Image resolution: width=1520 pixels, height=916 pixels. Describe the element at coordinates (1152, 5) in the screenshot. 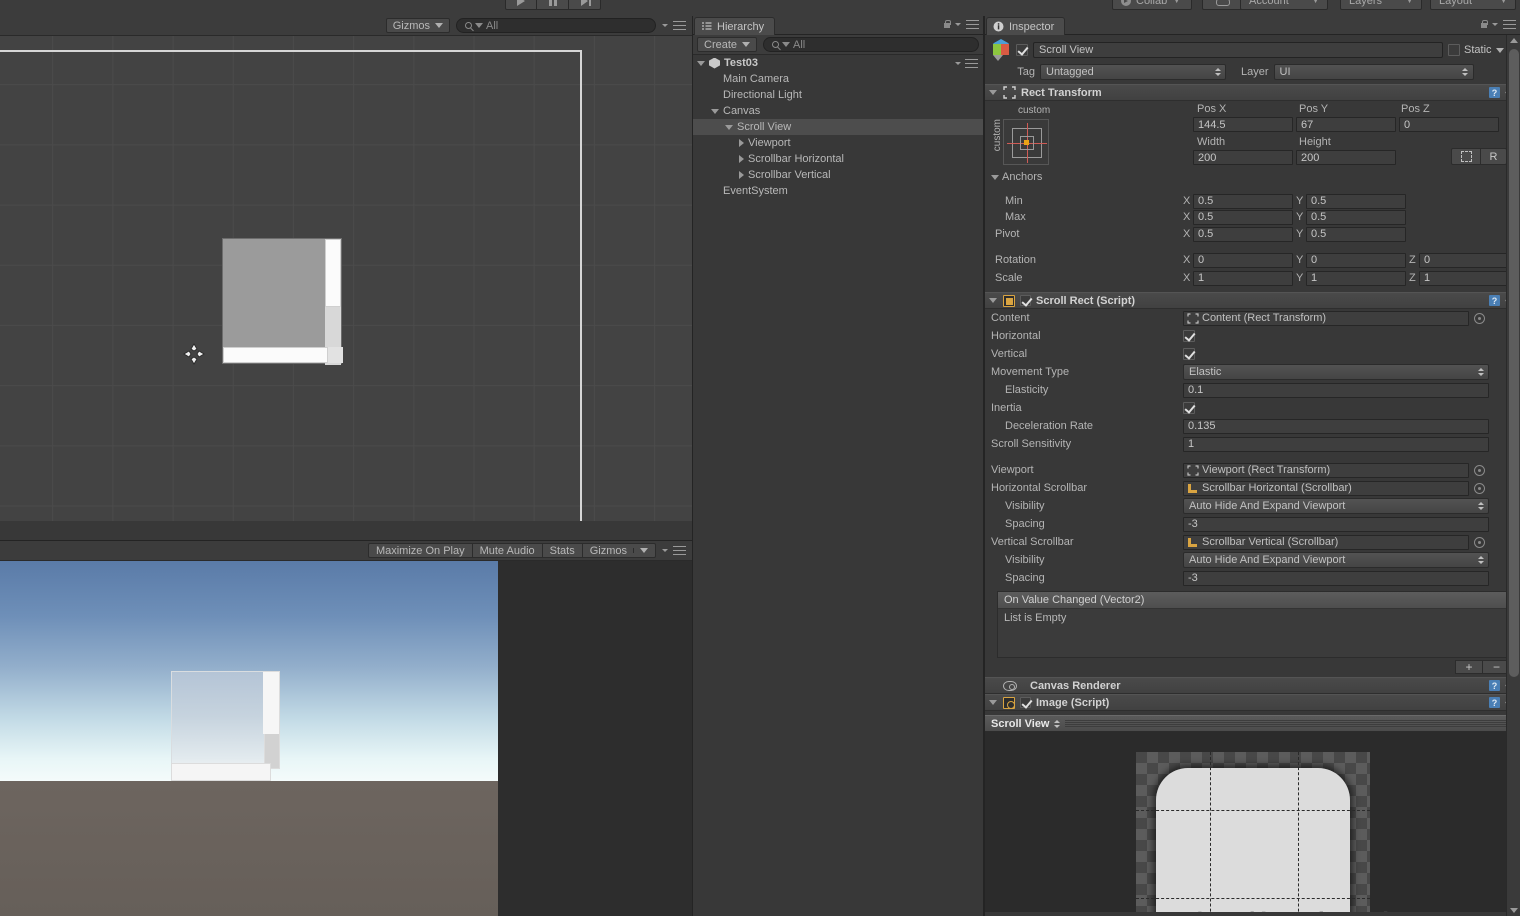

I see `collab-button: Collab ▼` at that location.